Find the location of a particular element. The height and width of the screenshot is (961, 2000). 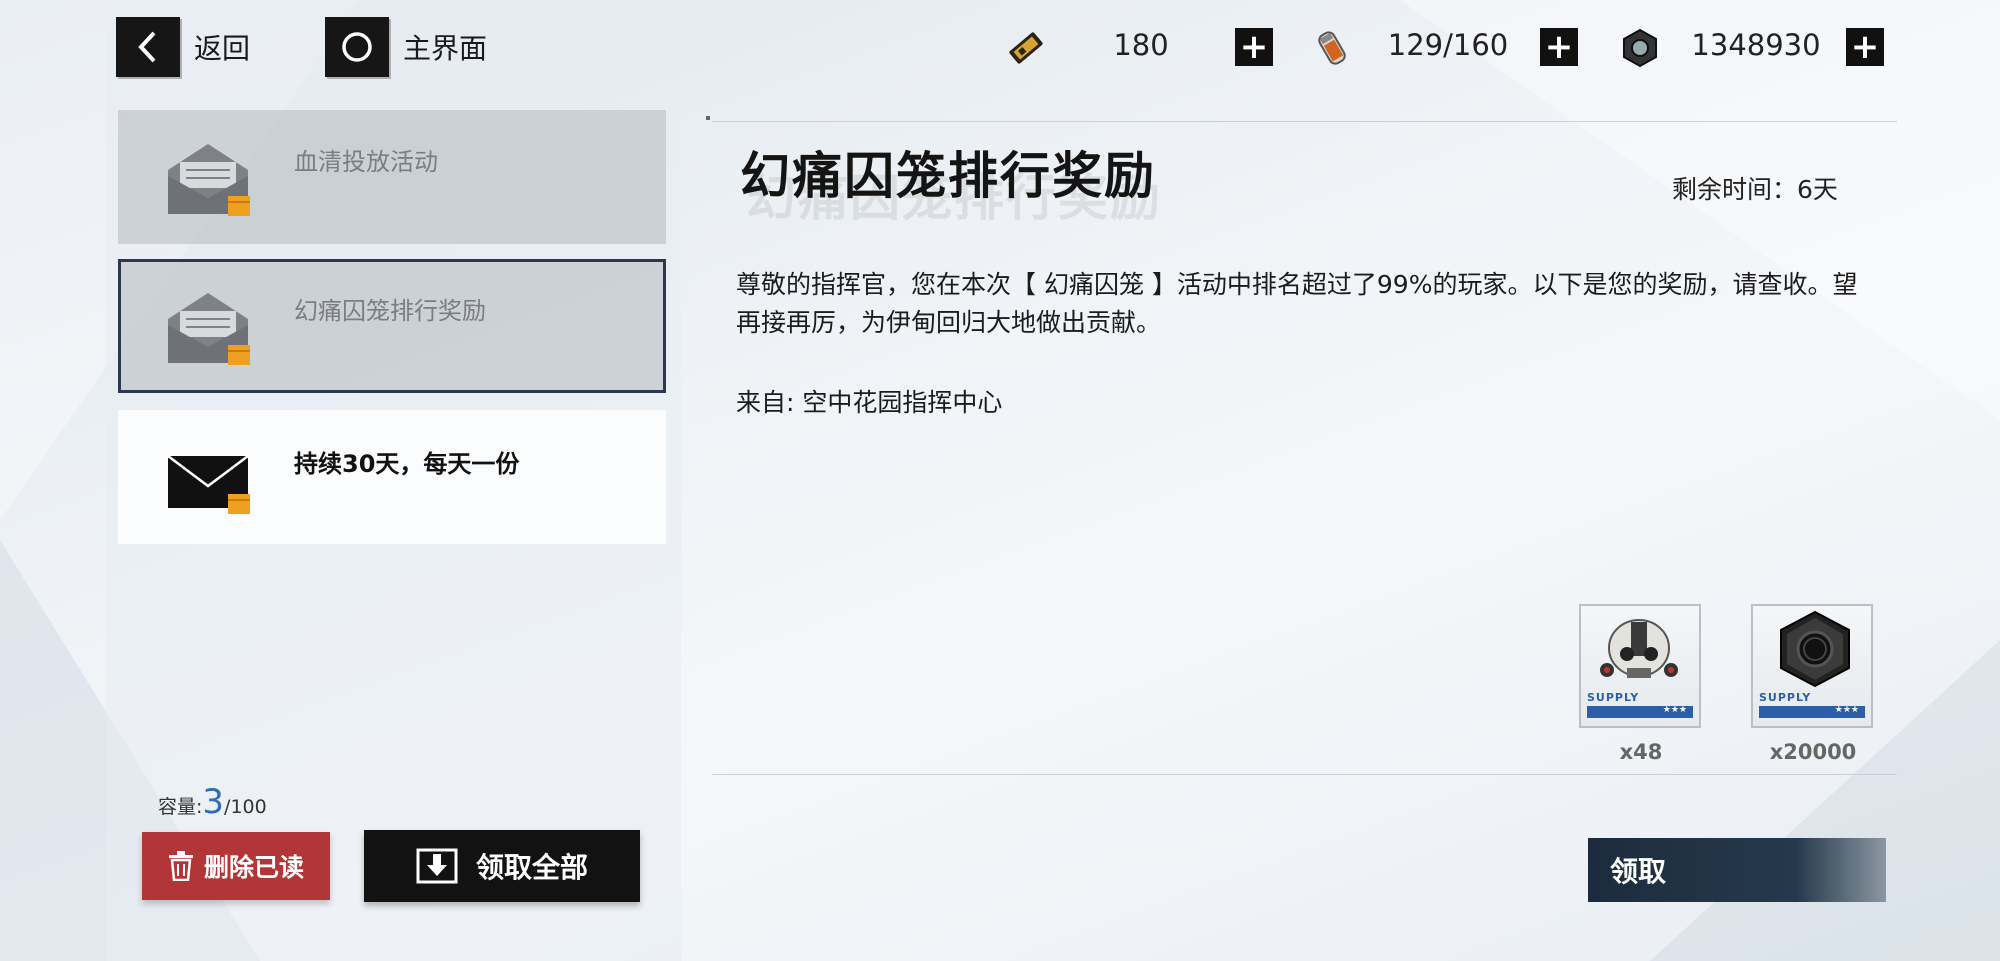

back-button: 返回 is located at coordinates (183, 47).